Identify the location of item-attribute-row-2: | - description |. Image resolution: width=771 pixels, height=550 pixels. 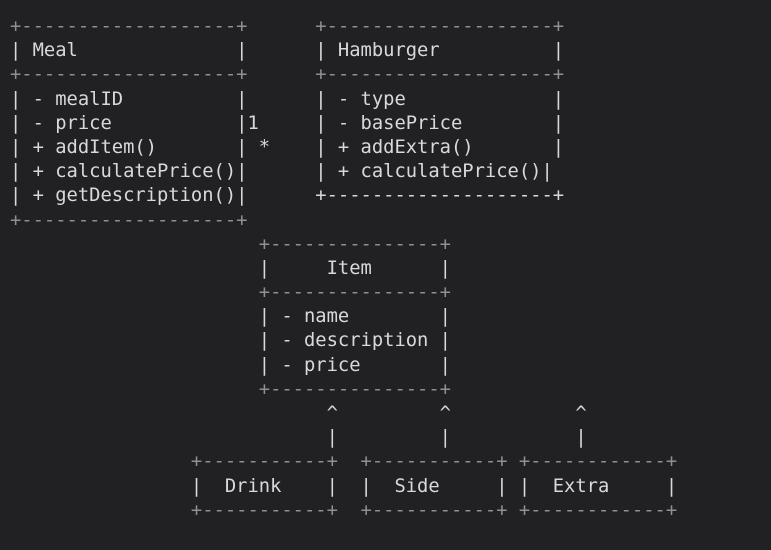
(230, 341).